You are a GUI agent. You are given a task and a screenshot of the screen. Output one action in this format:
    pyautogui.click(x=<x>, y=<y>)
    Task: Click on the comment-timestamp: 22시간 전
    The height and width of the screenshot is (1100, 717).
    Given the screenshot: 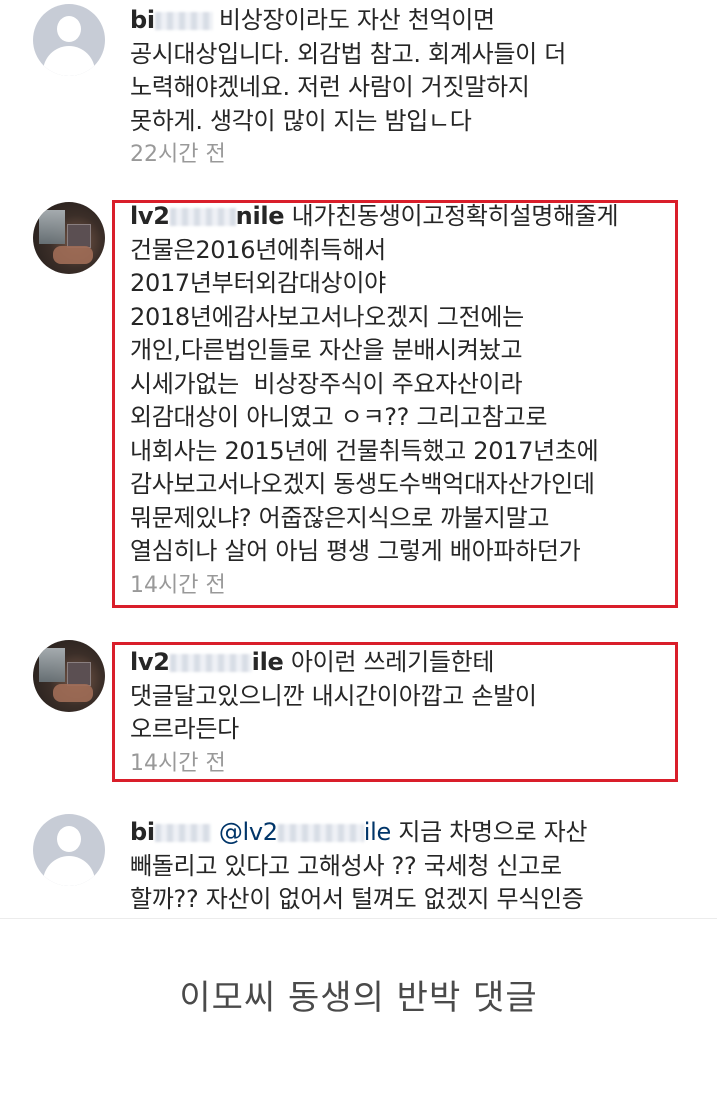 What is the action you would take?
    pyautogui.click(x=178, y=154)
    